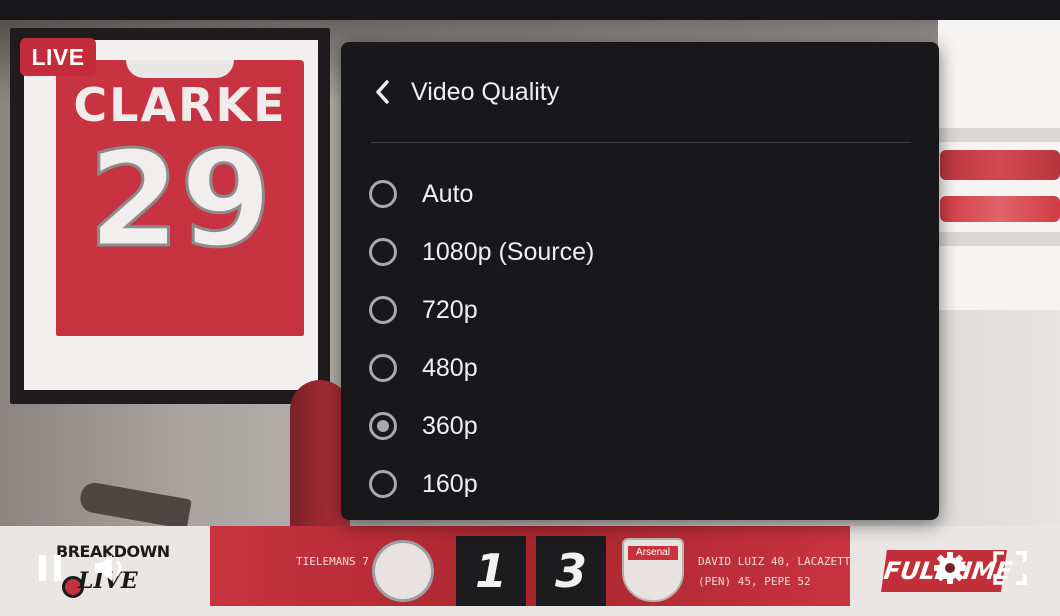  Describe the element at coordinates (777, 561) in the screenshot. I see `away-scorers-line1: DAVID LUIZ 40, LACAZETTE` at that location.